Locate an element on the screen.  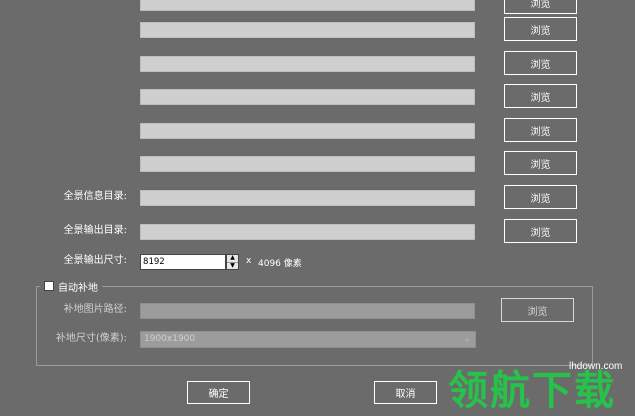
browse-pano-output-button: 浏览 is located at coordinates (540, 231).